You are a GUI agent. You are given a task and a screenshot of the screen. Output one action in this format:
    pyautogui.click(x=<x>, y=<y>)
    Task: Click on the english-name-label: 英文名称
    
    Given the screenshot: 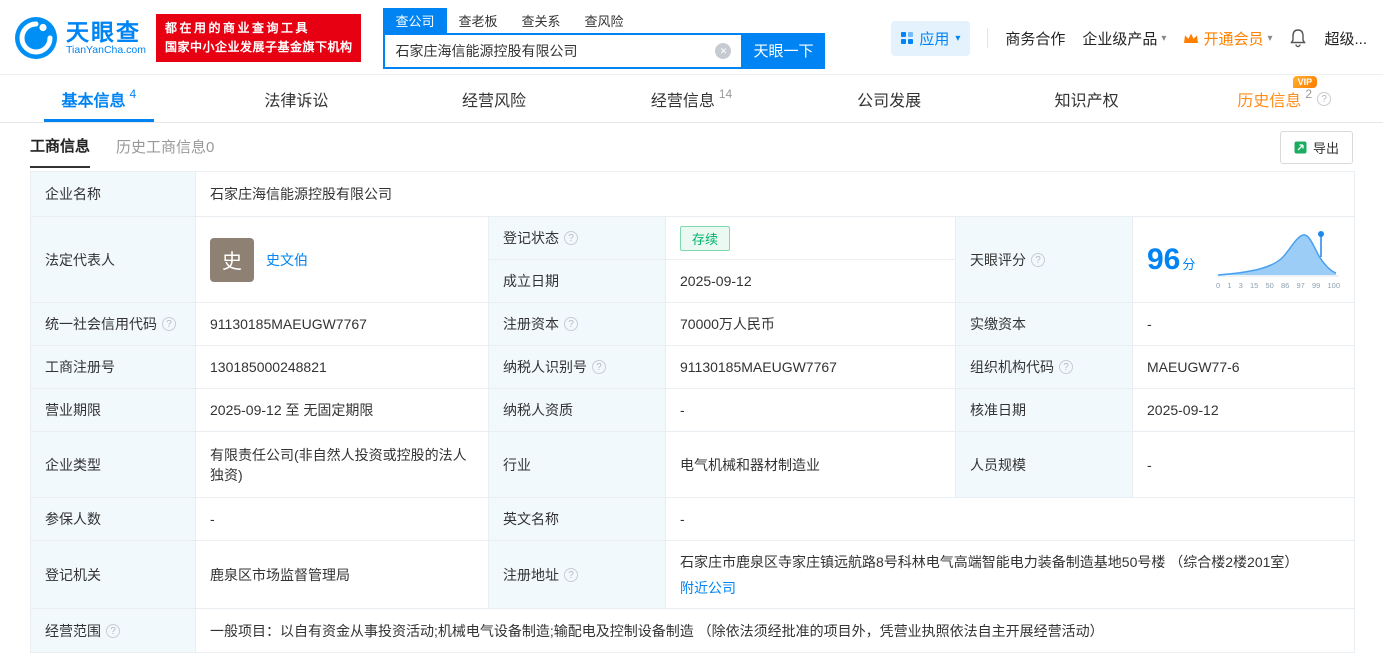 What is the action you would take?
    pyautogui.click(x=531, y=519)
    